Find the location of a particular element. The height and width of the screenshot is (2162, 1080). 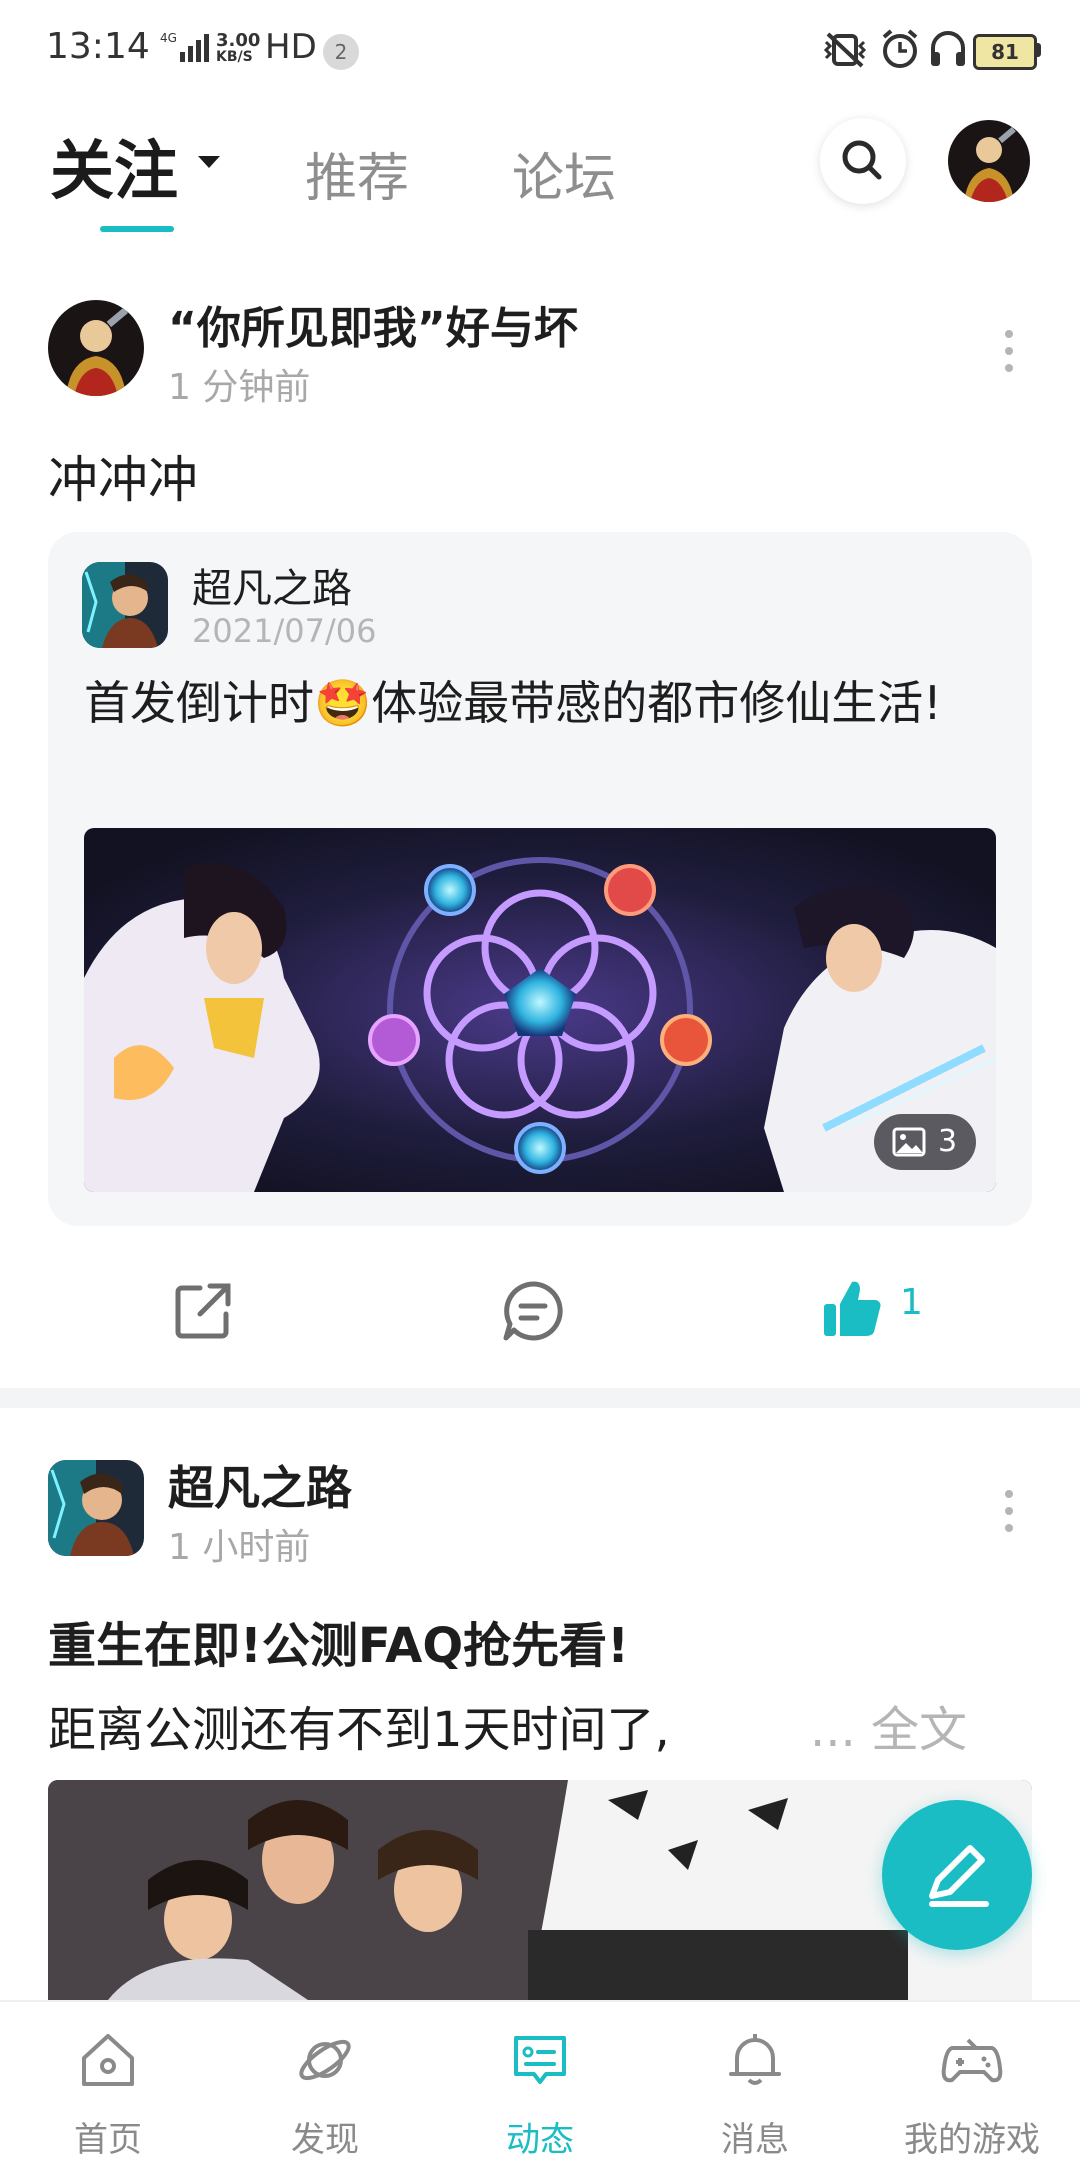

notification-count-badge: 2 is located at coordinates (341, 52).